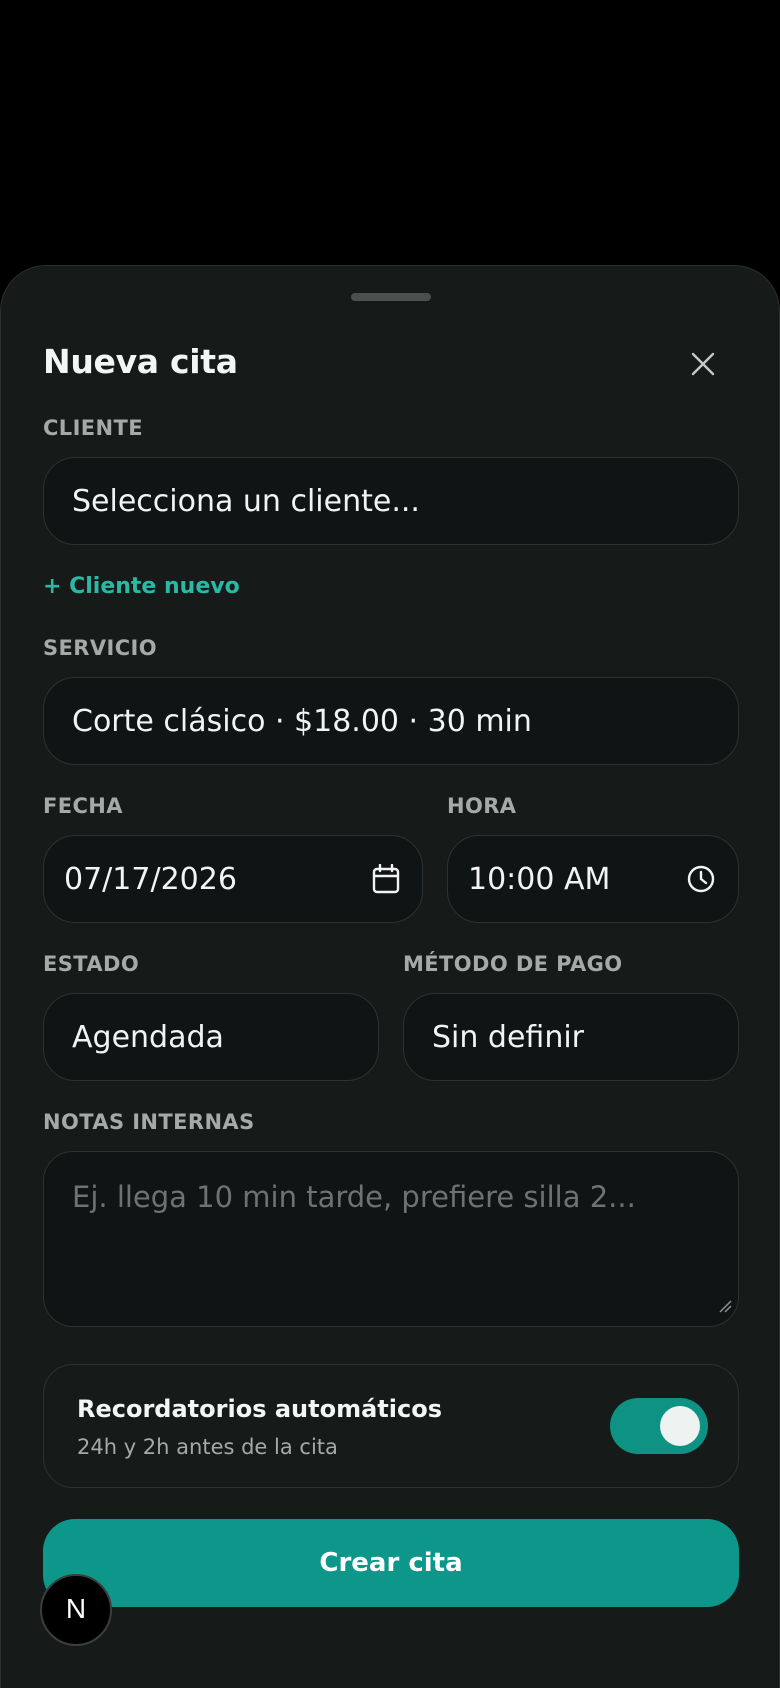 This screenshot has width=780, height=1688. I want to click on create-appointment-button: Crear cita, so click(391, 1563).